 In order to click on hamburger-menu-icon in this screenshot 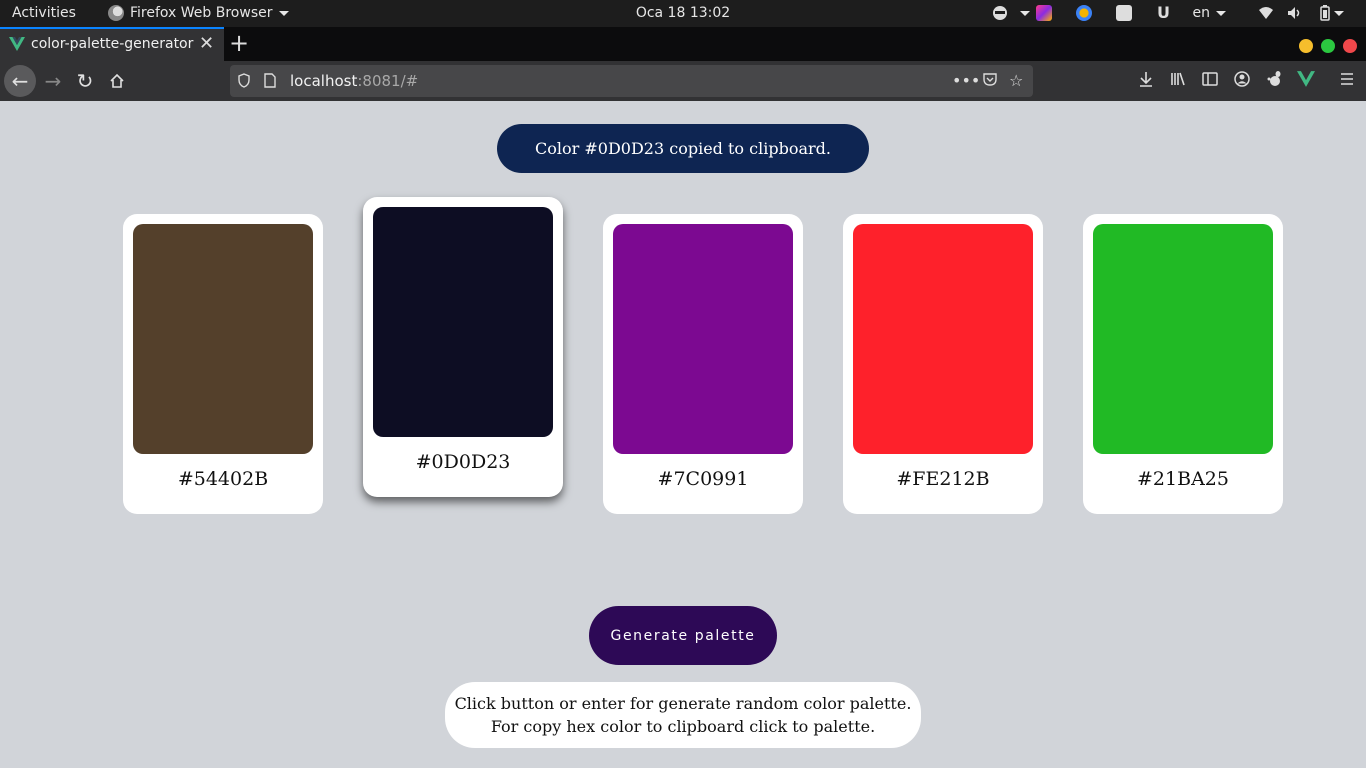, I will do `click(1347, 81)`.